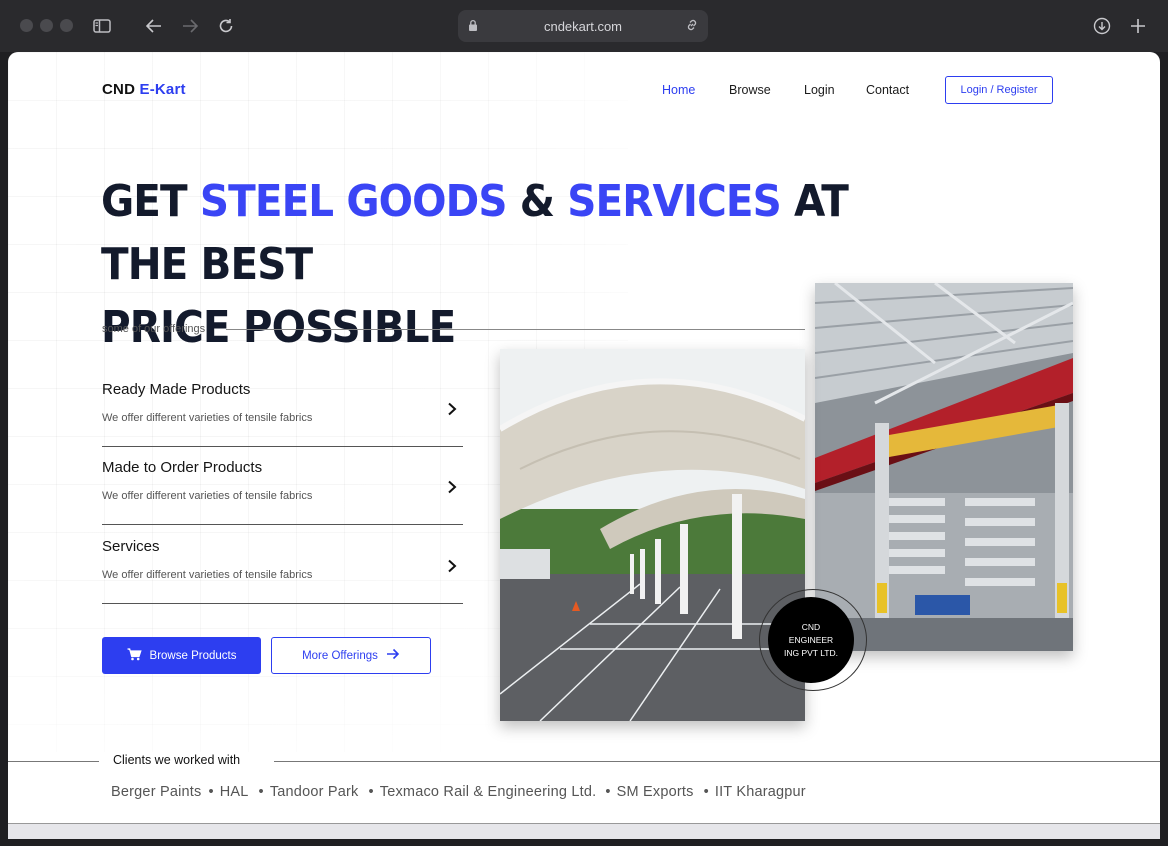  What do you see at coordinates (488, 792) in the screenshot?
I see `client-name: Texmaco Rail & Engineering Ltd.` at bounding box center [488, 792].